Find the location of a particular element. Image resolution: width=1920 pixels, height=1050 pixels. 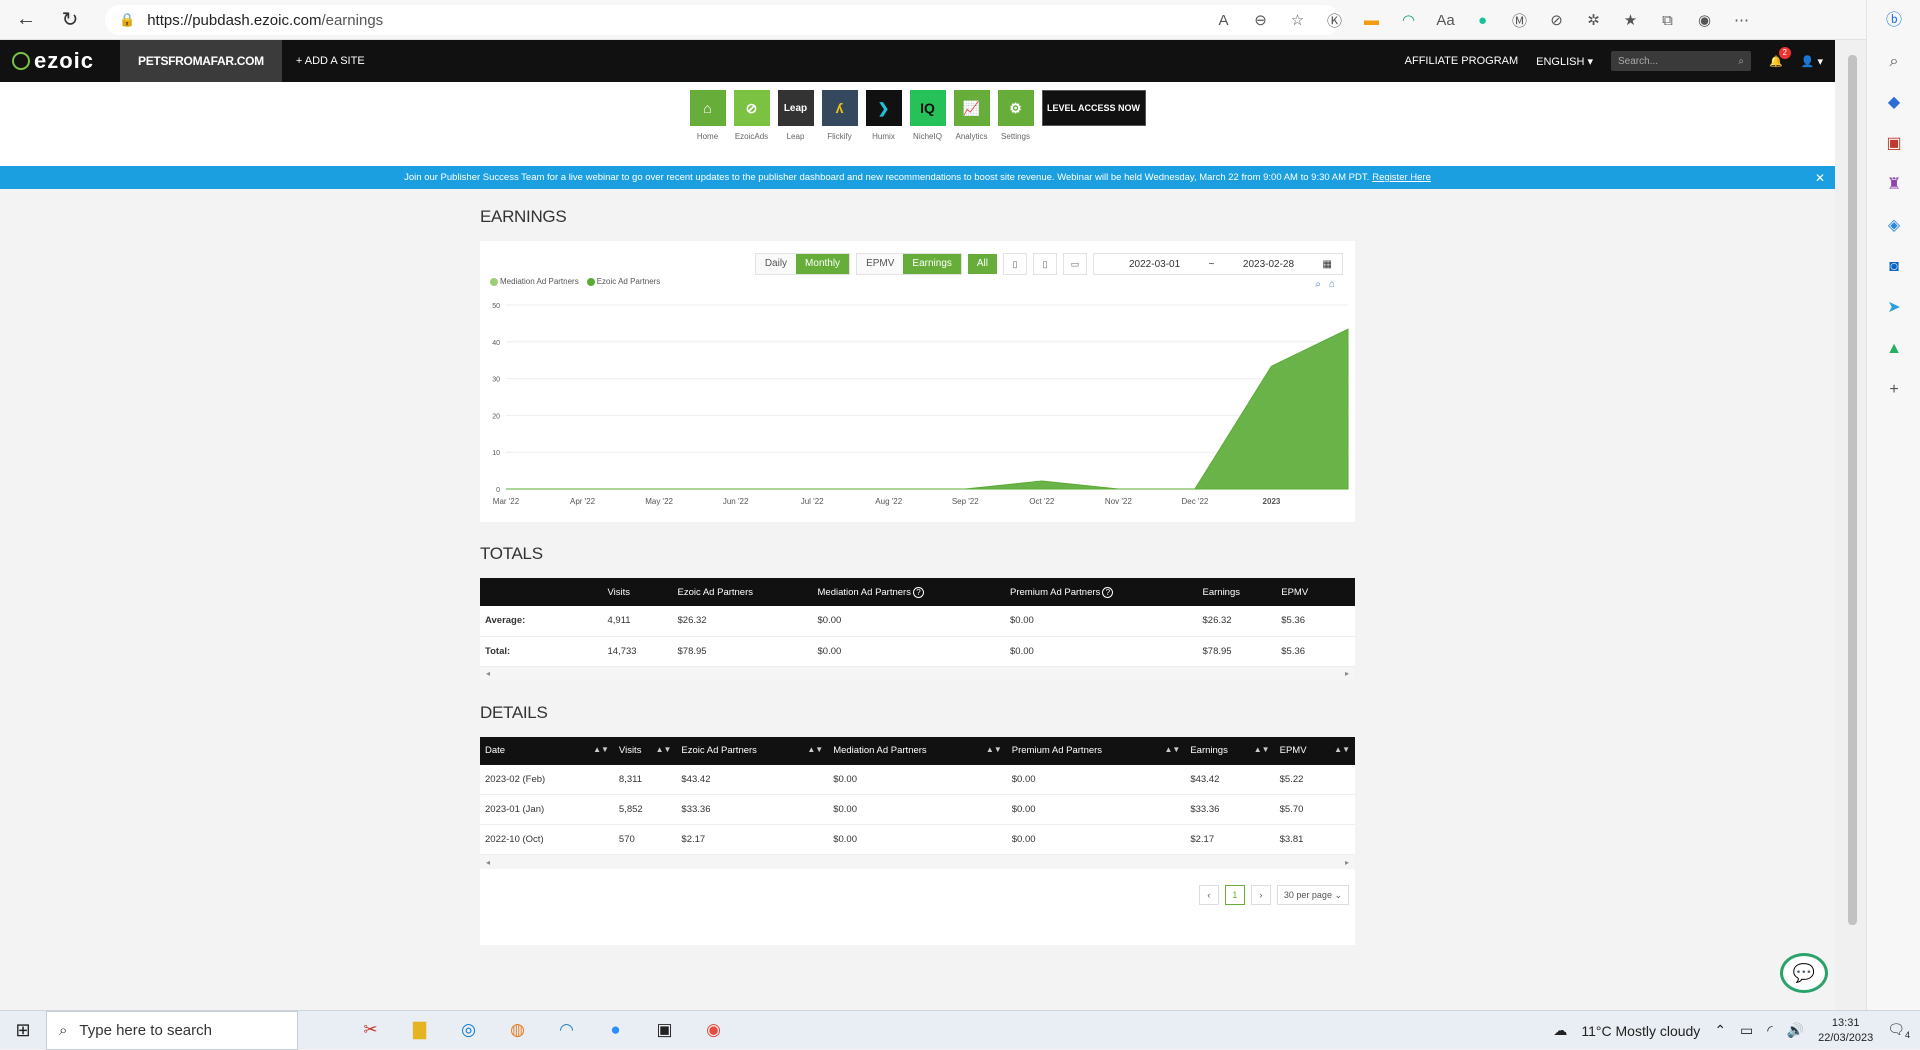

per-page-select: 30 per page ⌄ is located at coordinates (1312, 895).